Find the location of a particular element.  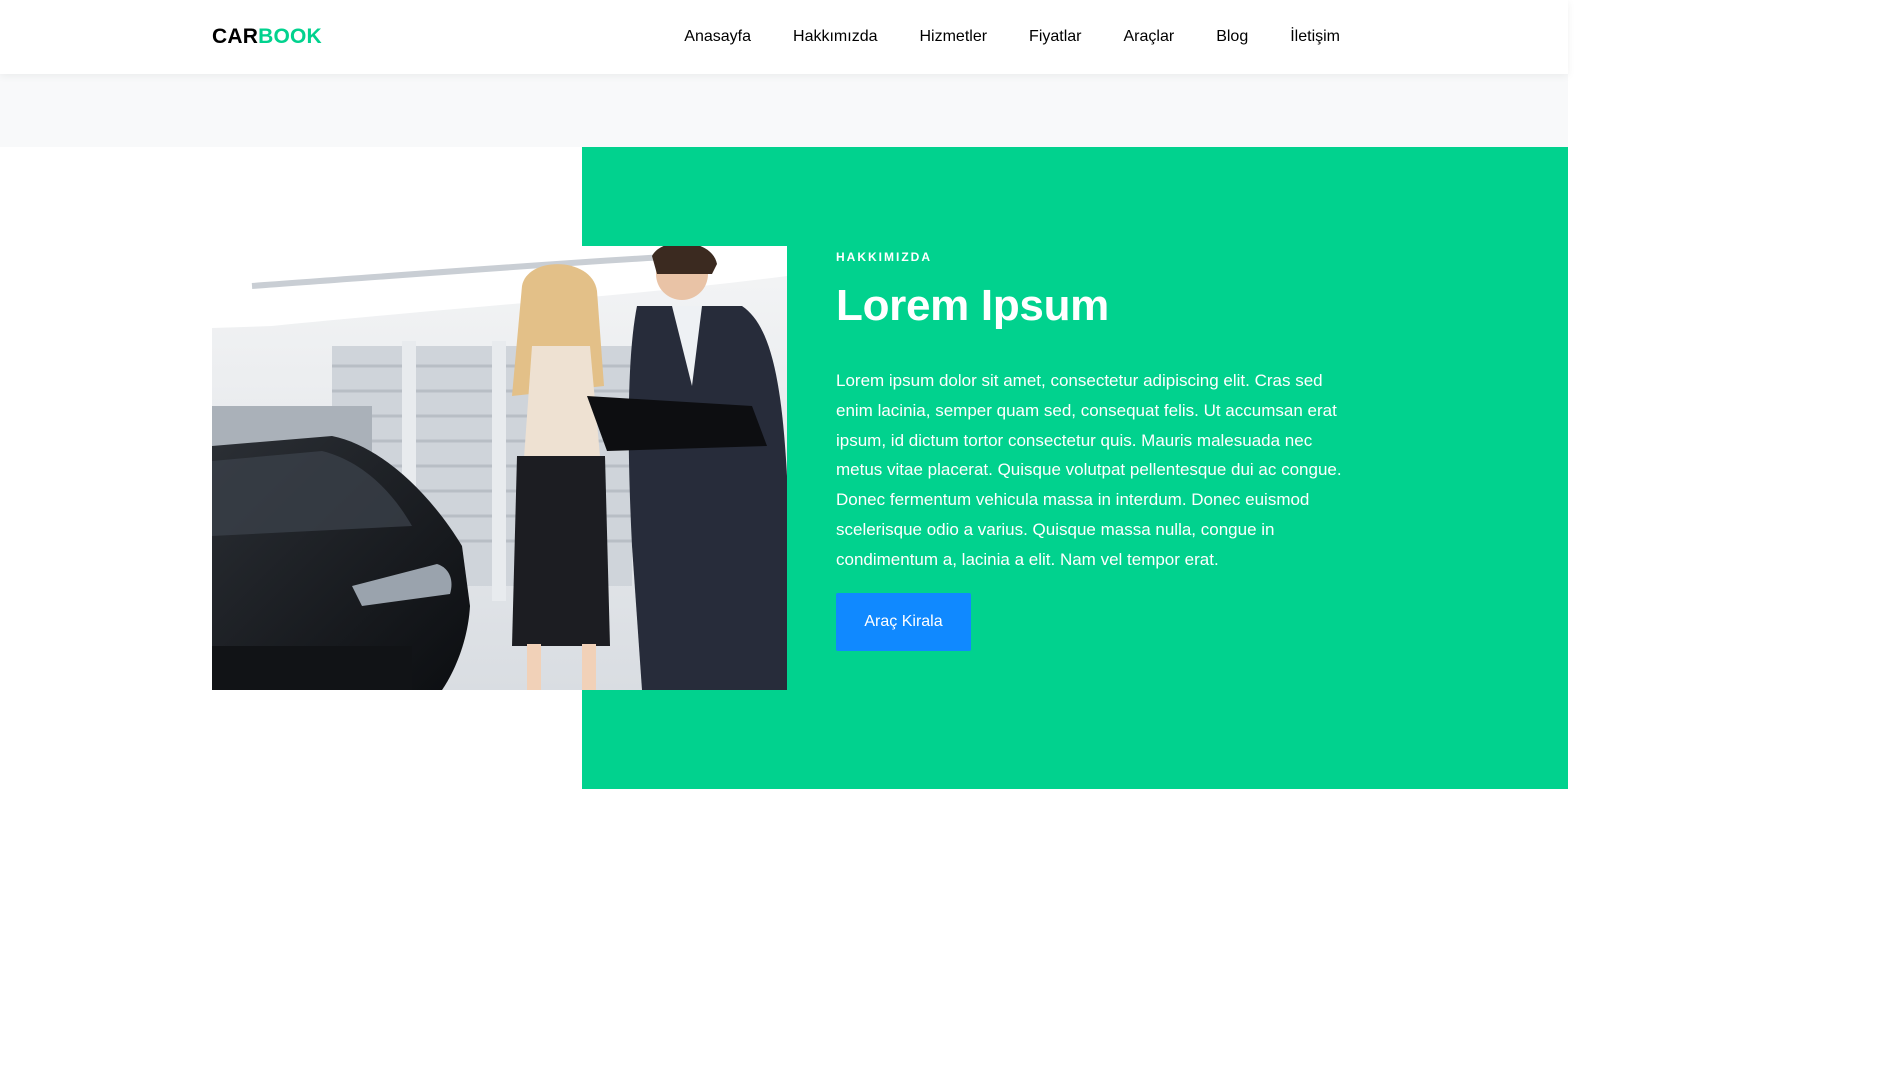

logo-part-car: CAR is located at coordinates (235, 36).